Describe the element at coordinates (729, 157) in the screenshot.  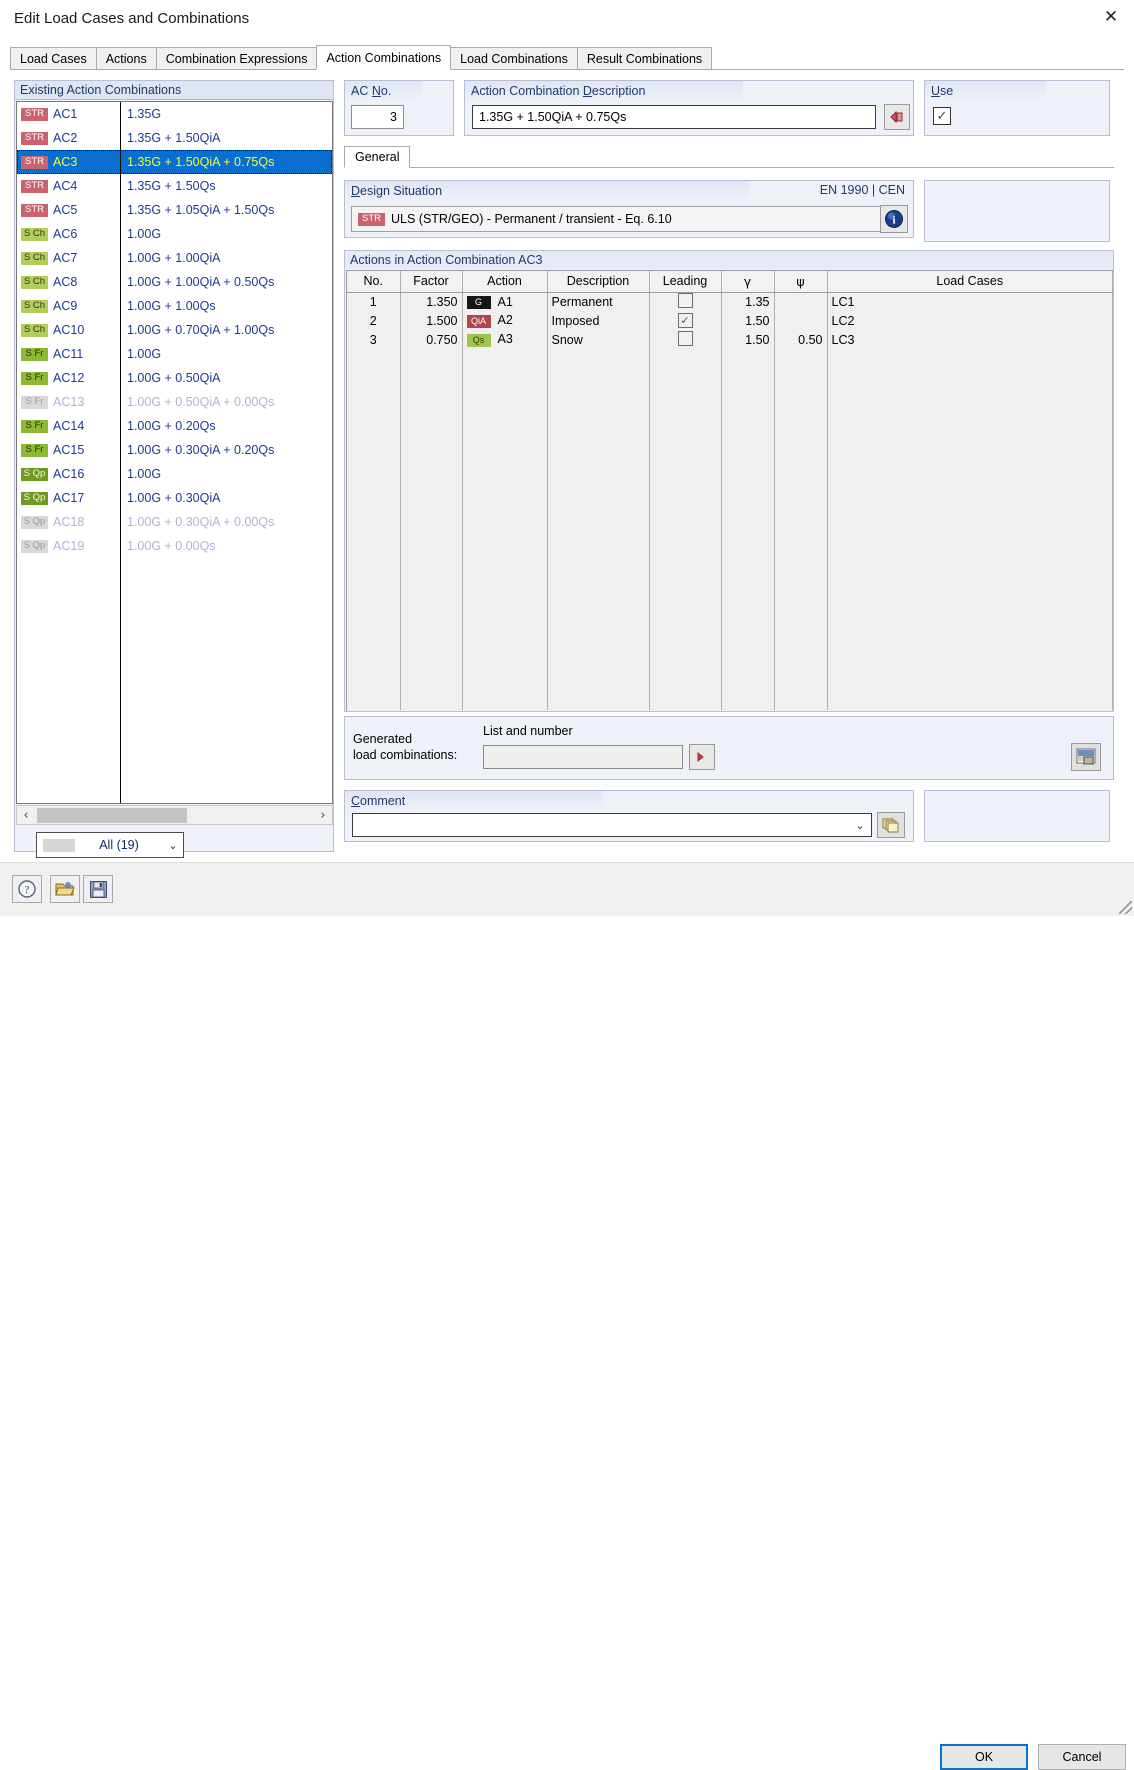
I see `general-tab-strip: General` at that location.